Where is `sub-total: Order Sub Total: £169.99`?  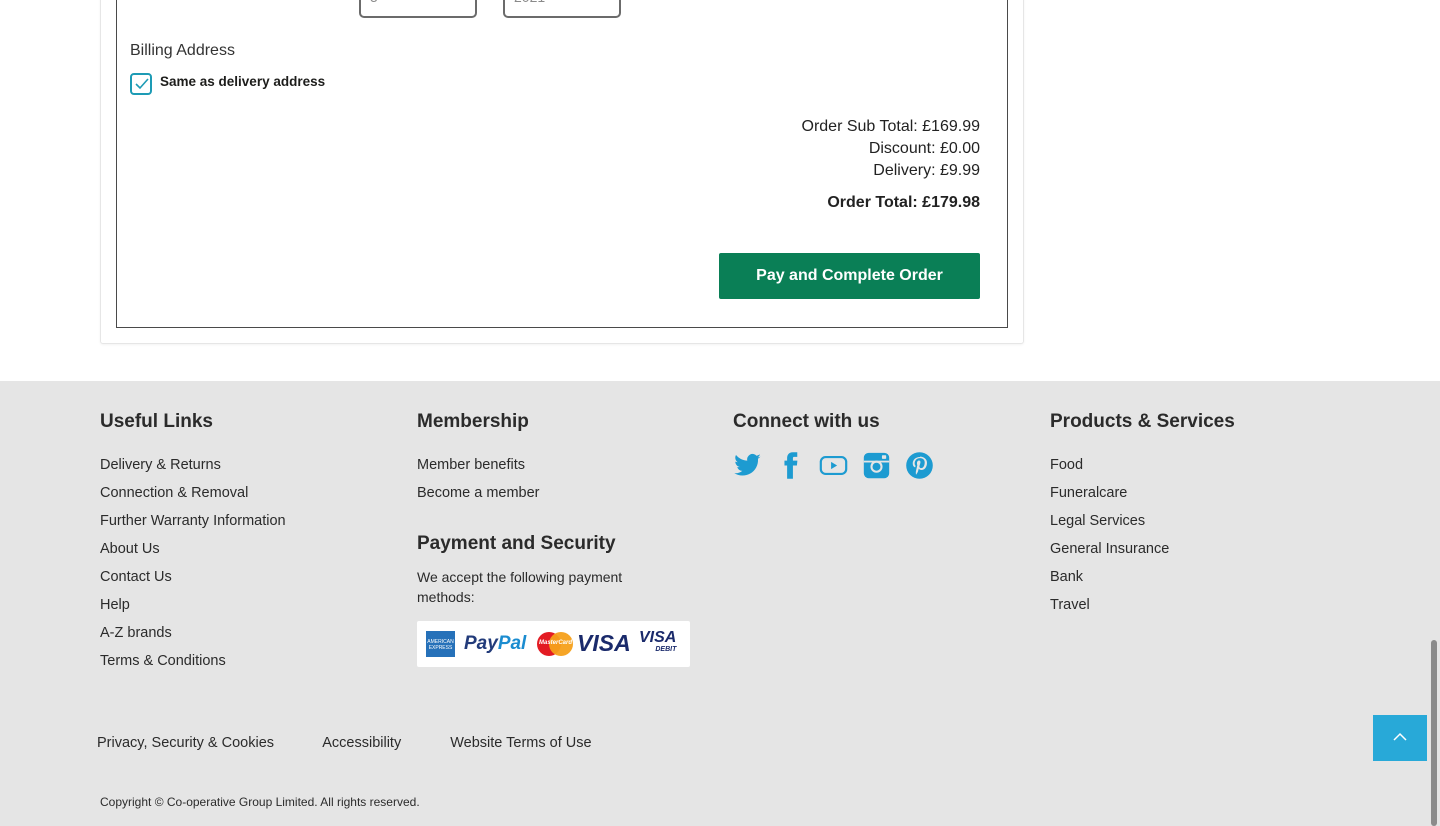
sub-total: Order Sub Total: £169.99 is located at coordinates (891, 126).